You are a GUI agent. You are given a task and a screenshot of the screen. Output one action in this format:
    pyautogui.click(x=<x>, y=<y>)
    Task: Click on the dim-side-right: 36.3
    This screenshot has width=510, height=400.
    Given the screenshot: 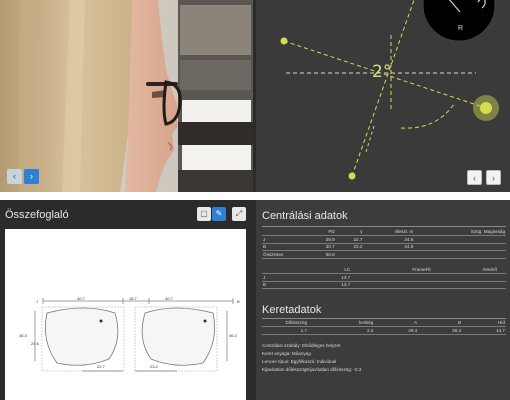 What is the action you would take?
    pyautogui.click(x=233, y=335)
    